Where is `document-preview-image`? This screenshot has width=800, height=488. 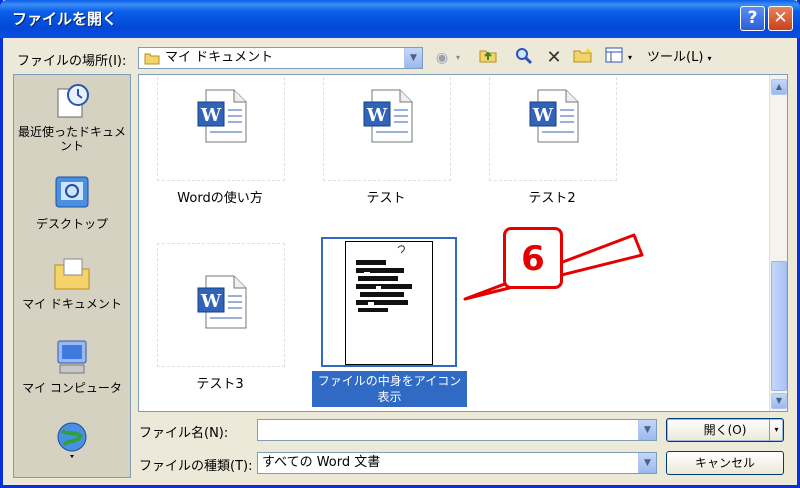
document-preview-image is located at coordinates (384, 278).